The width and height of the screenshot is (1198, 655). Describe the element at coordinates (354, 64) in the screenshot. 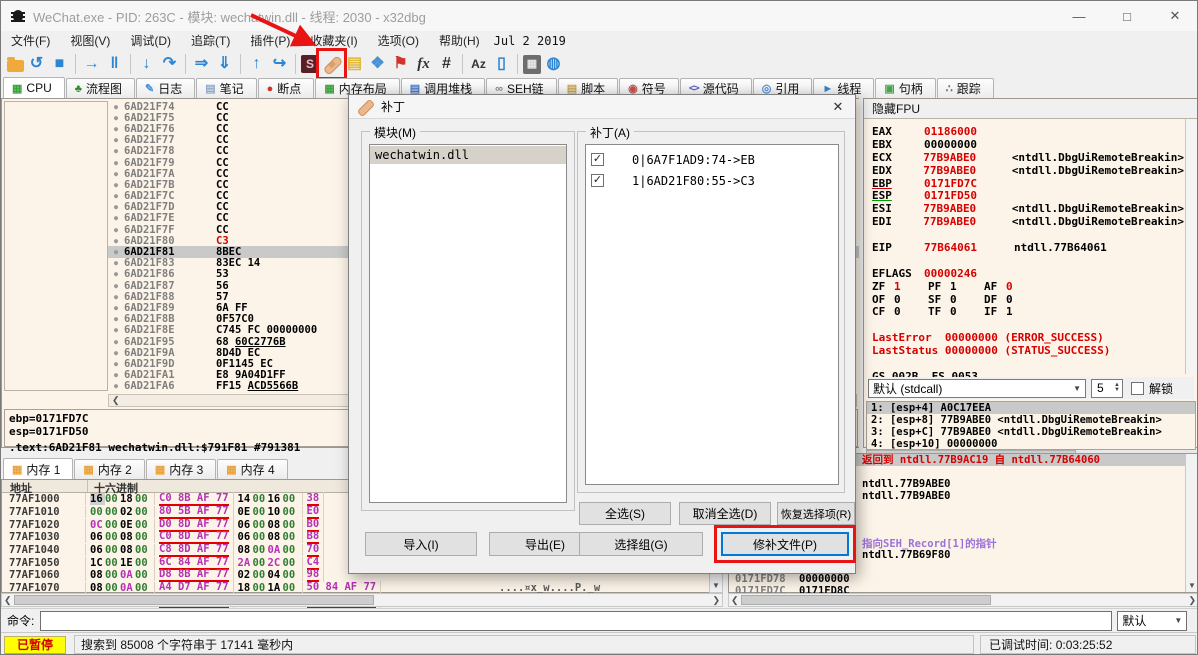

I see `comments-icon: ▤` at that location.